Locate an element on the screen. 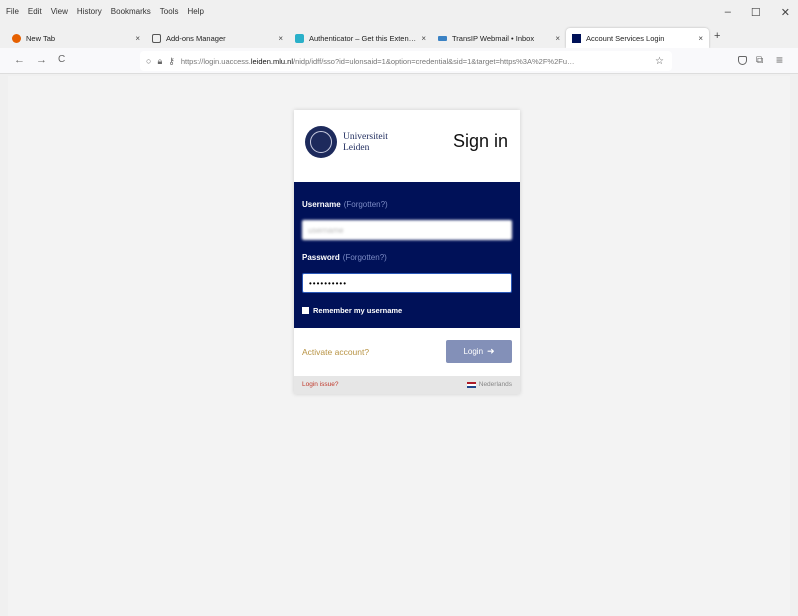 This screenshot has width=798, height=616. maximize-button: ☐ is located at coordinates (756, 12).